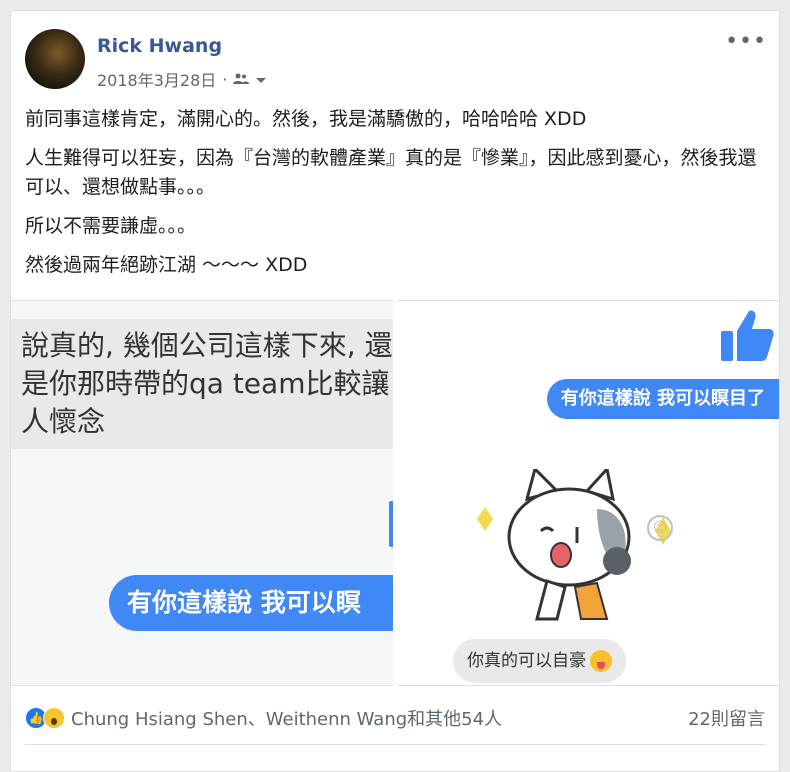  Describe the element at coordinates (726, 718) in the screenshot. I see `comments-count: 22則留言` at that location.